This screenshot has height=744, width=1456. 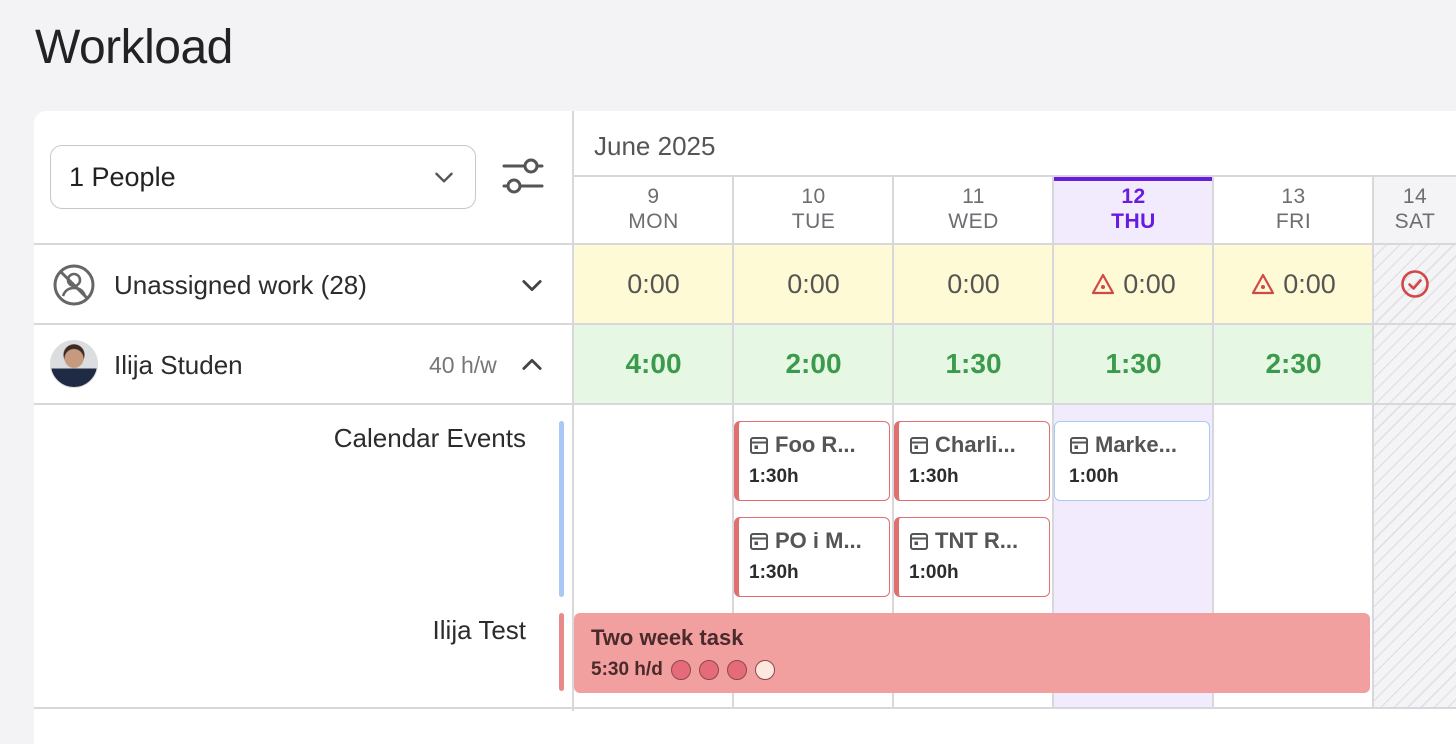 I want to click on month-label: June 2025, so click(x=655, y=146).